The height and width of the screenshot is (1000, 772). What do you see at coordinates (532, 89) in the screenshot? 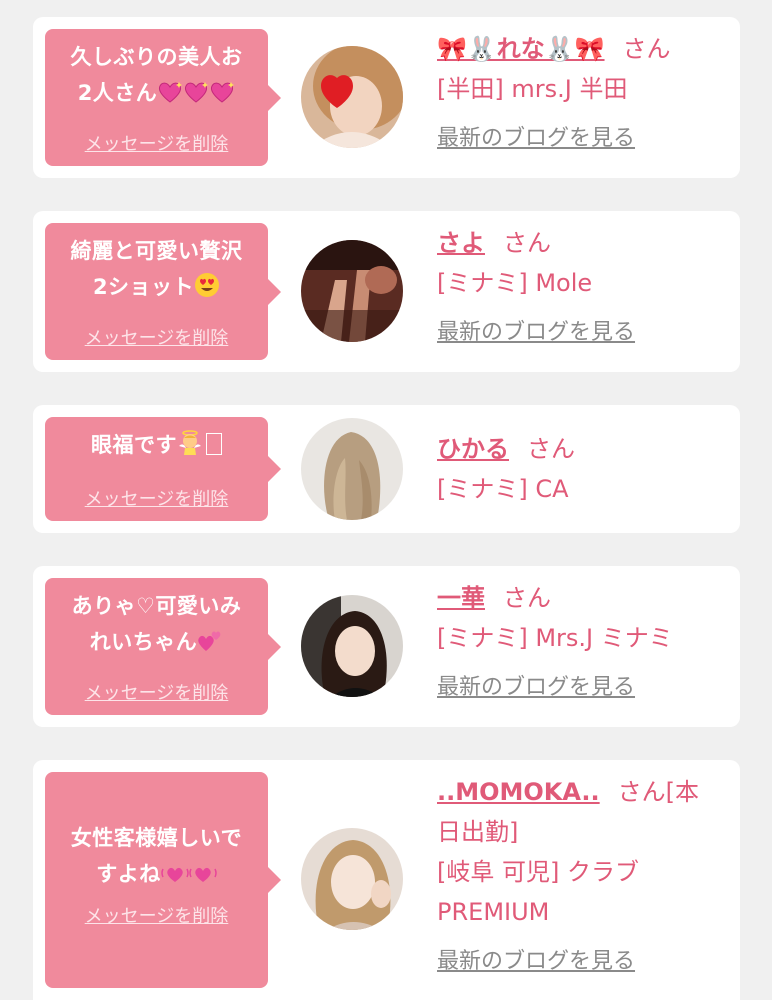
I see `shop-label: [半田] mrs.J 半田` at bounding box center [532, 89].